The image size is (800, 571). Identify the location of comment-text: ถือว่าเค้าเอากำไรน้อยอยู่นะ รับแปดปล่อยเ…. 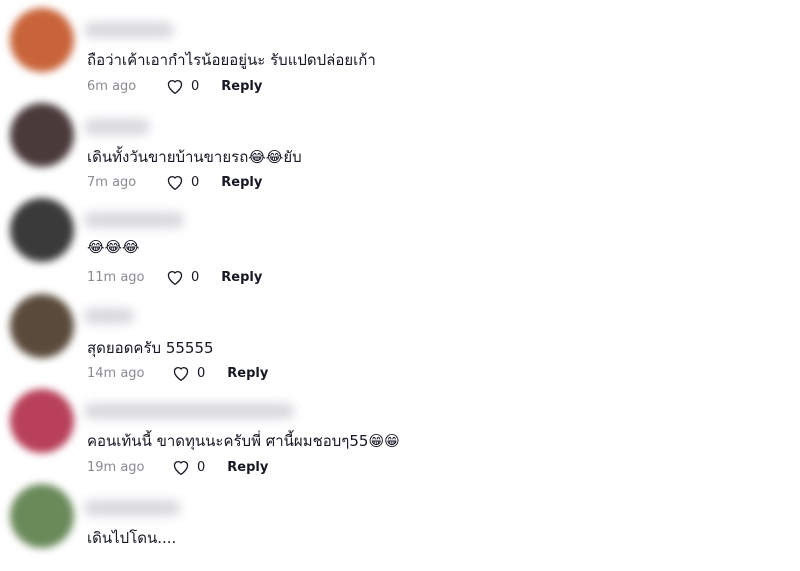
(231, 60).